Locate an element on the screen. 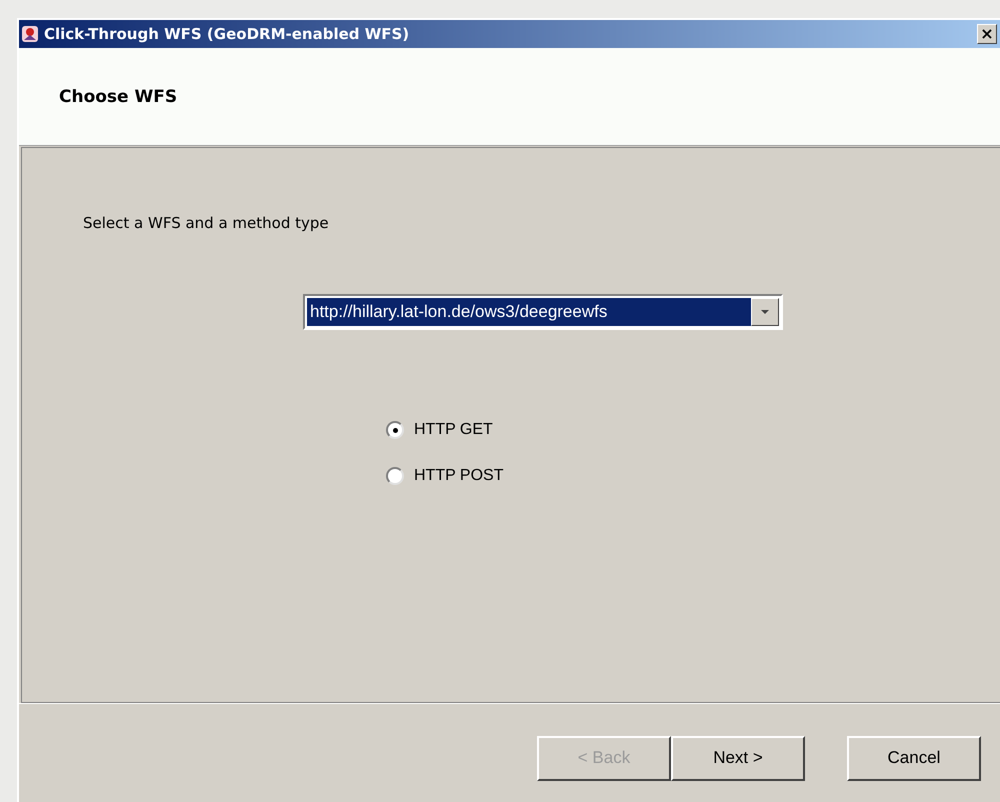 Image resolution: width=1000 pixels, height=802 pixels. page-title: Choose WFS is located at coordinates (118, 96).